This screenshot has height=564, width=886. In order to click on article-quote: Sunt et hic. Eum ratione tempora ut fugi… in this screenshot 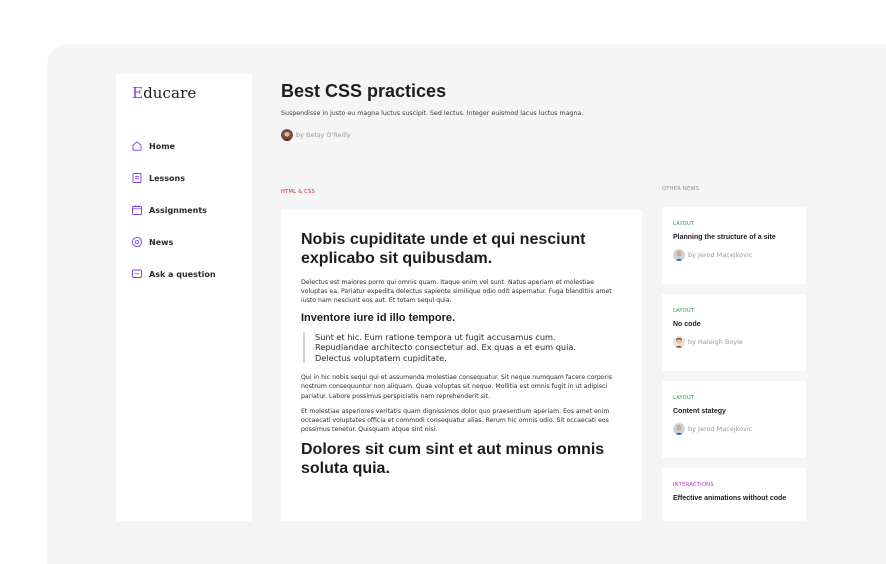, I will do `click(453, 347)`.